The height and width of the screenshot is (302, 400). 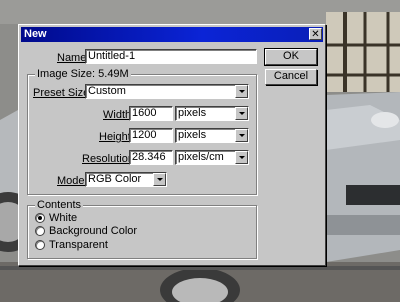 I want to click on radio-transparent-label: Transparent, so click(x=78, y=245).